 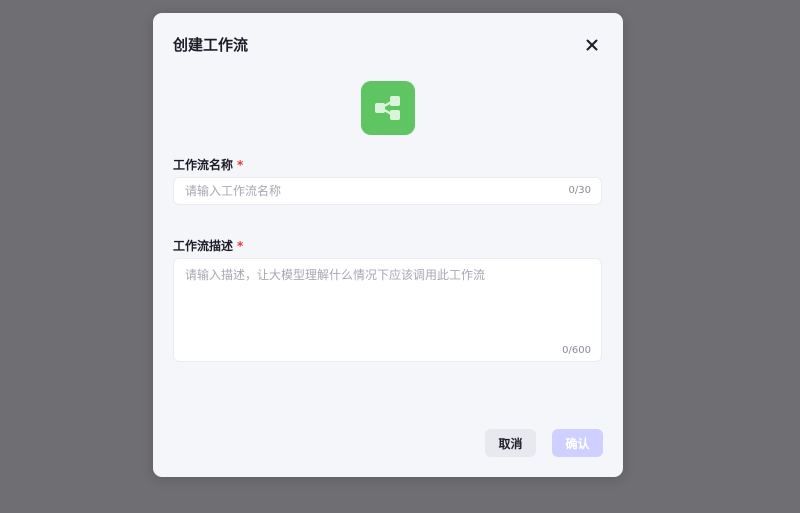 I want to click on name-field-label: 工作流名称 *, so click(x=208, y=165).